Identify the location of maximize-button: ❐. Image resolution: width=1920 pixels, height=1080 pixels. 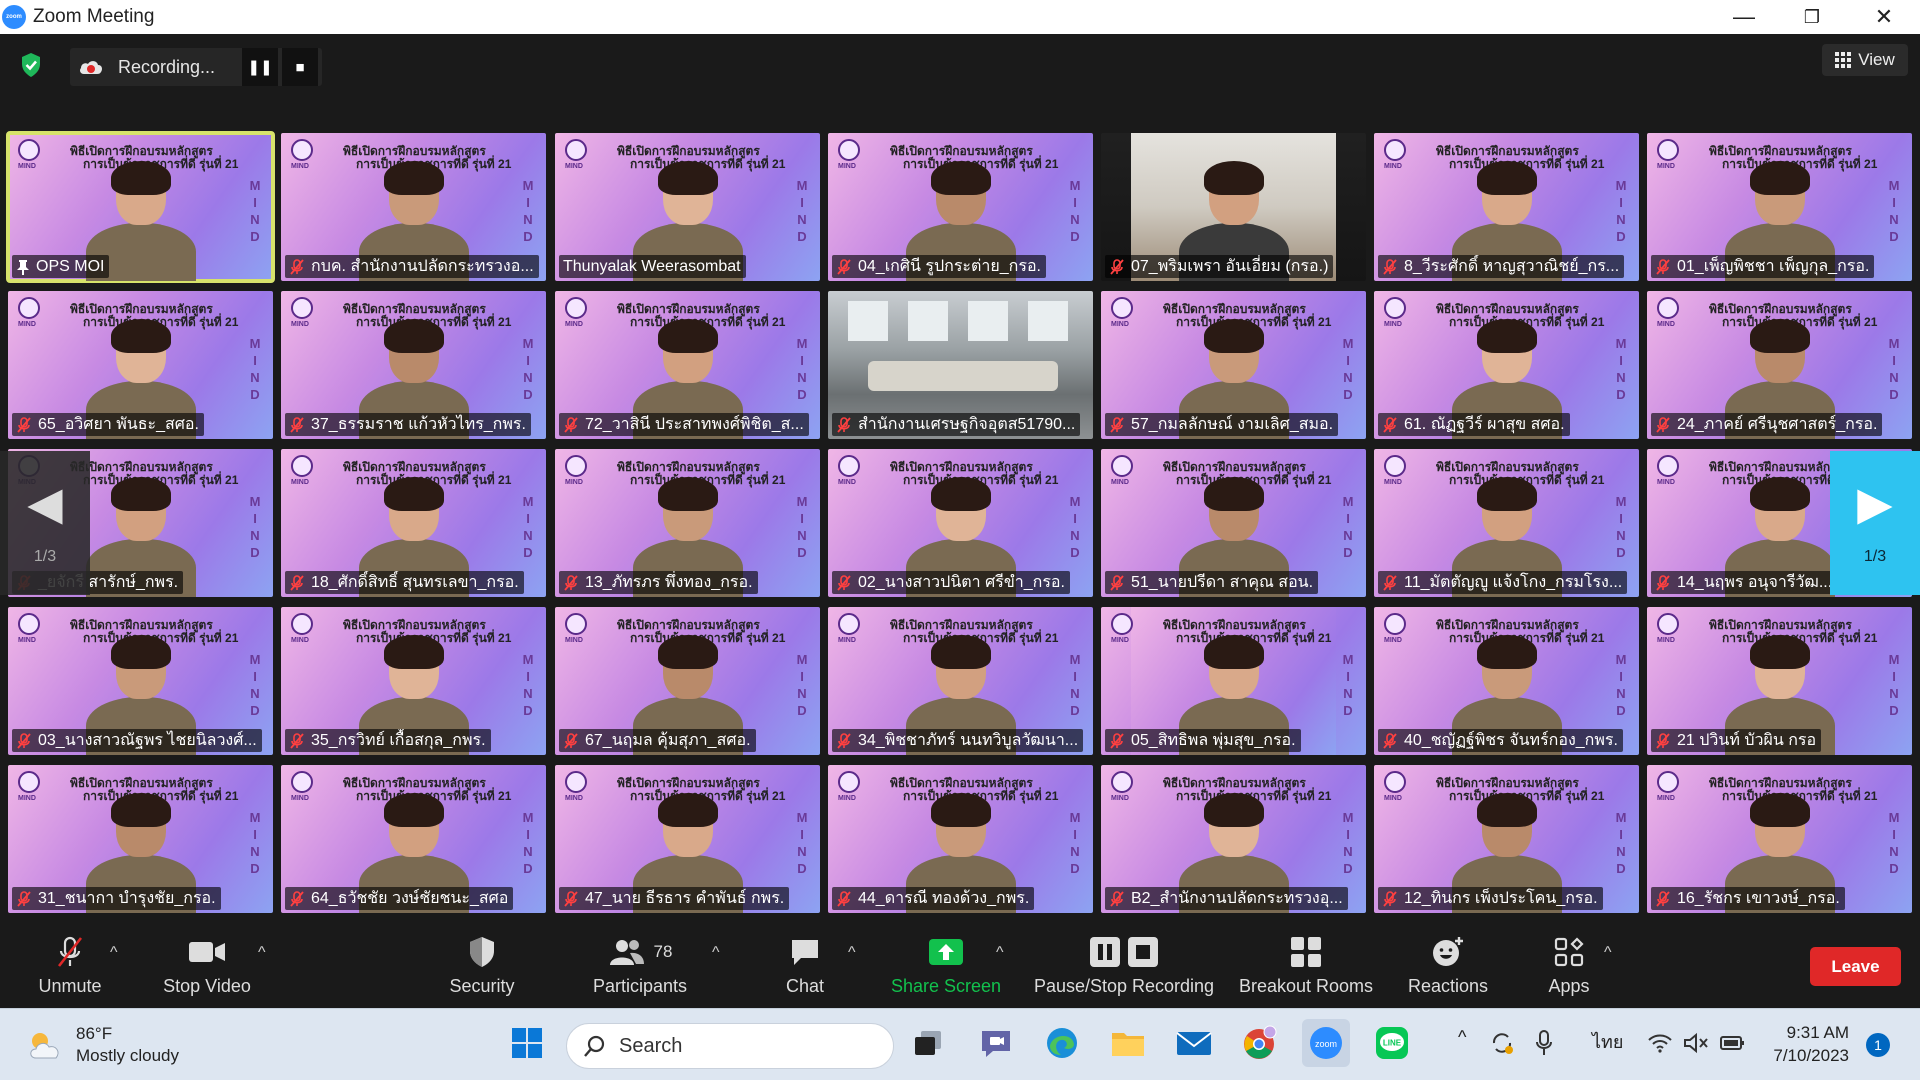
(1812, 17).